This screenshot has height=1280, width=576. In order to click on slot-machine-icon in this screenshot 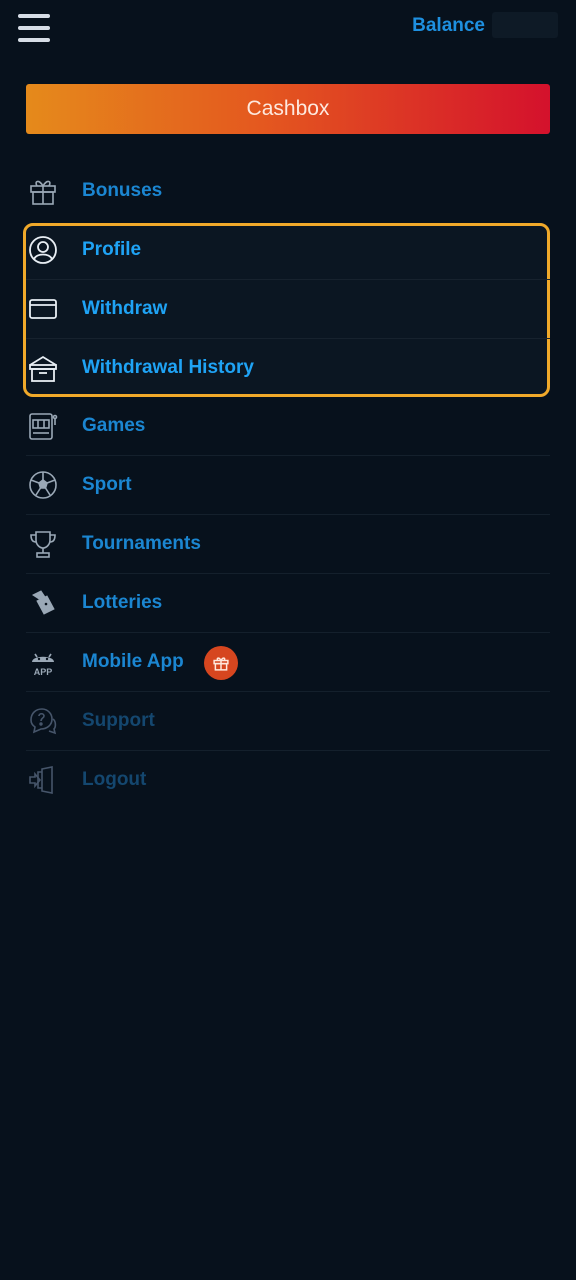, I will do `click(43, 426)`.